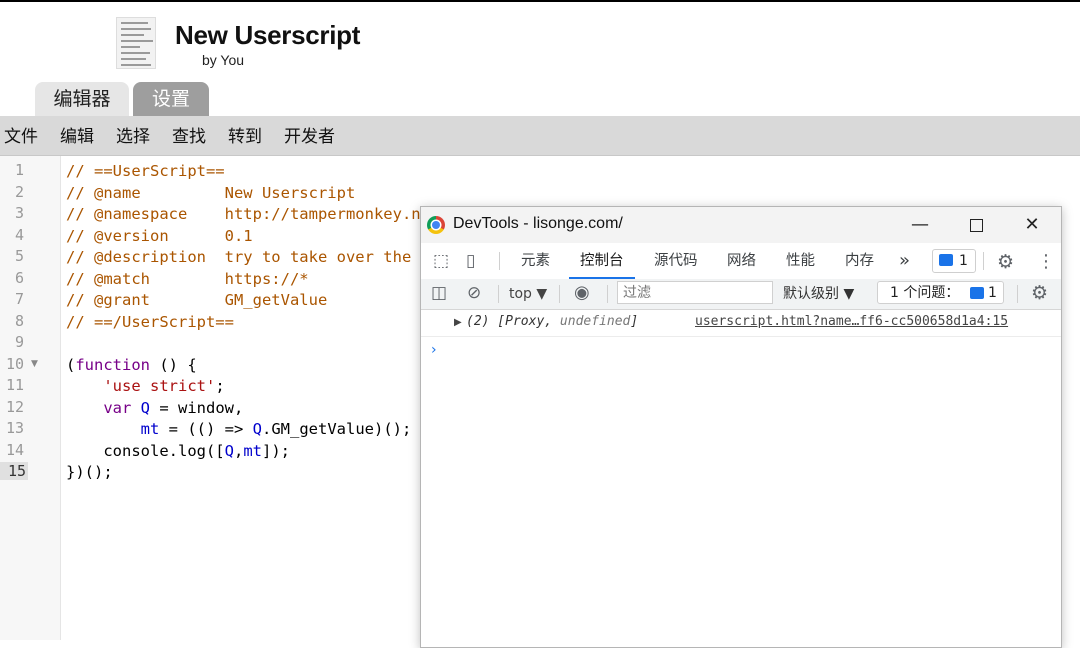 This screenshot has height=648, width=1080. I want to click on tab-performance: 性能, so click(800, 261).